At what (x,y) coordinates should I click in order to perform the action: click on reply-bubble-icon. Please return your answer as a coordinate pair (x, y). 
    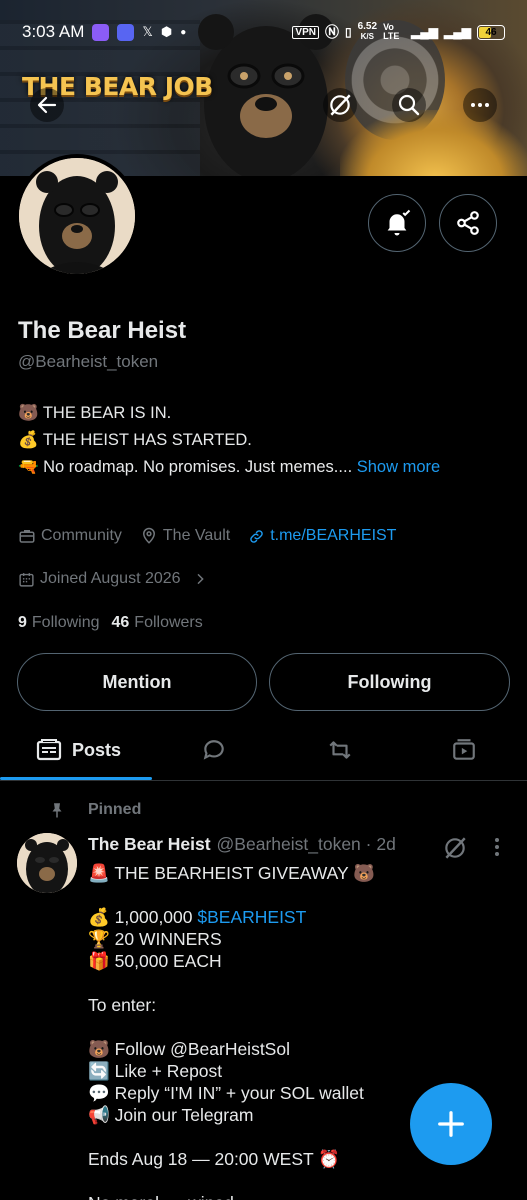
    Looking at the image, I should click on (213, 750).